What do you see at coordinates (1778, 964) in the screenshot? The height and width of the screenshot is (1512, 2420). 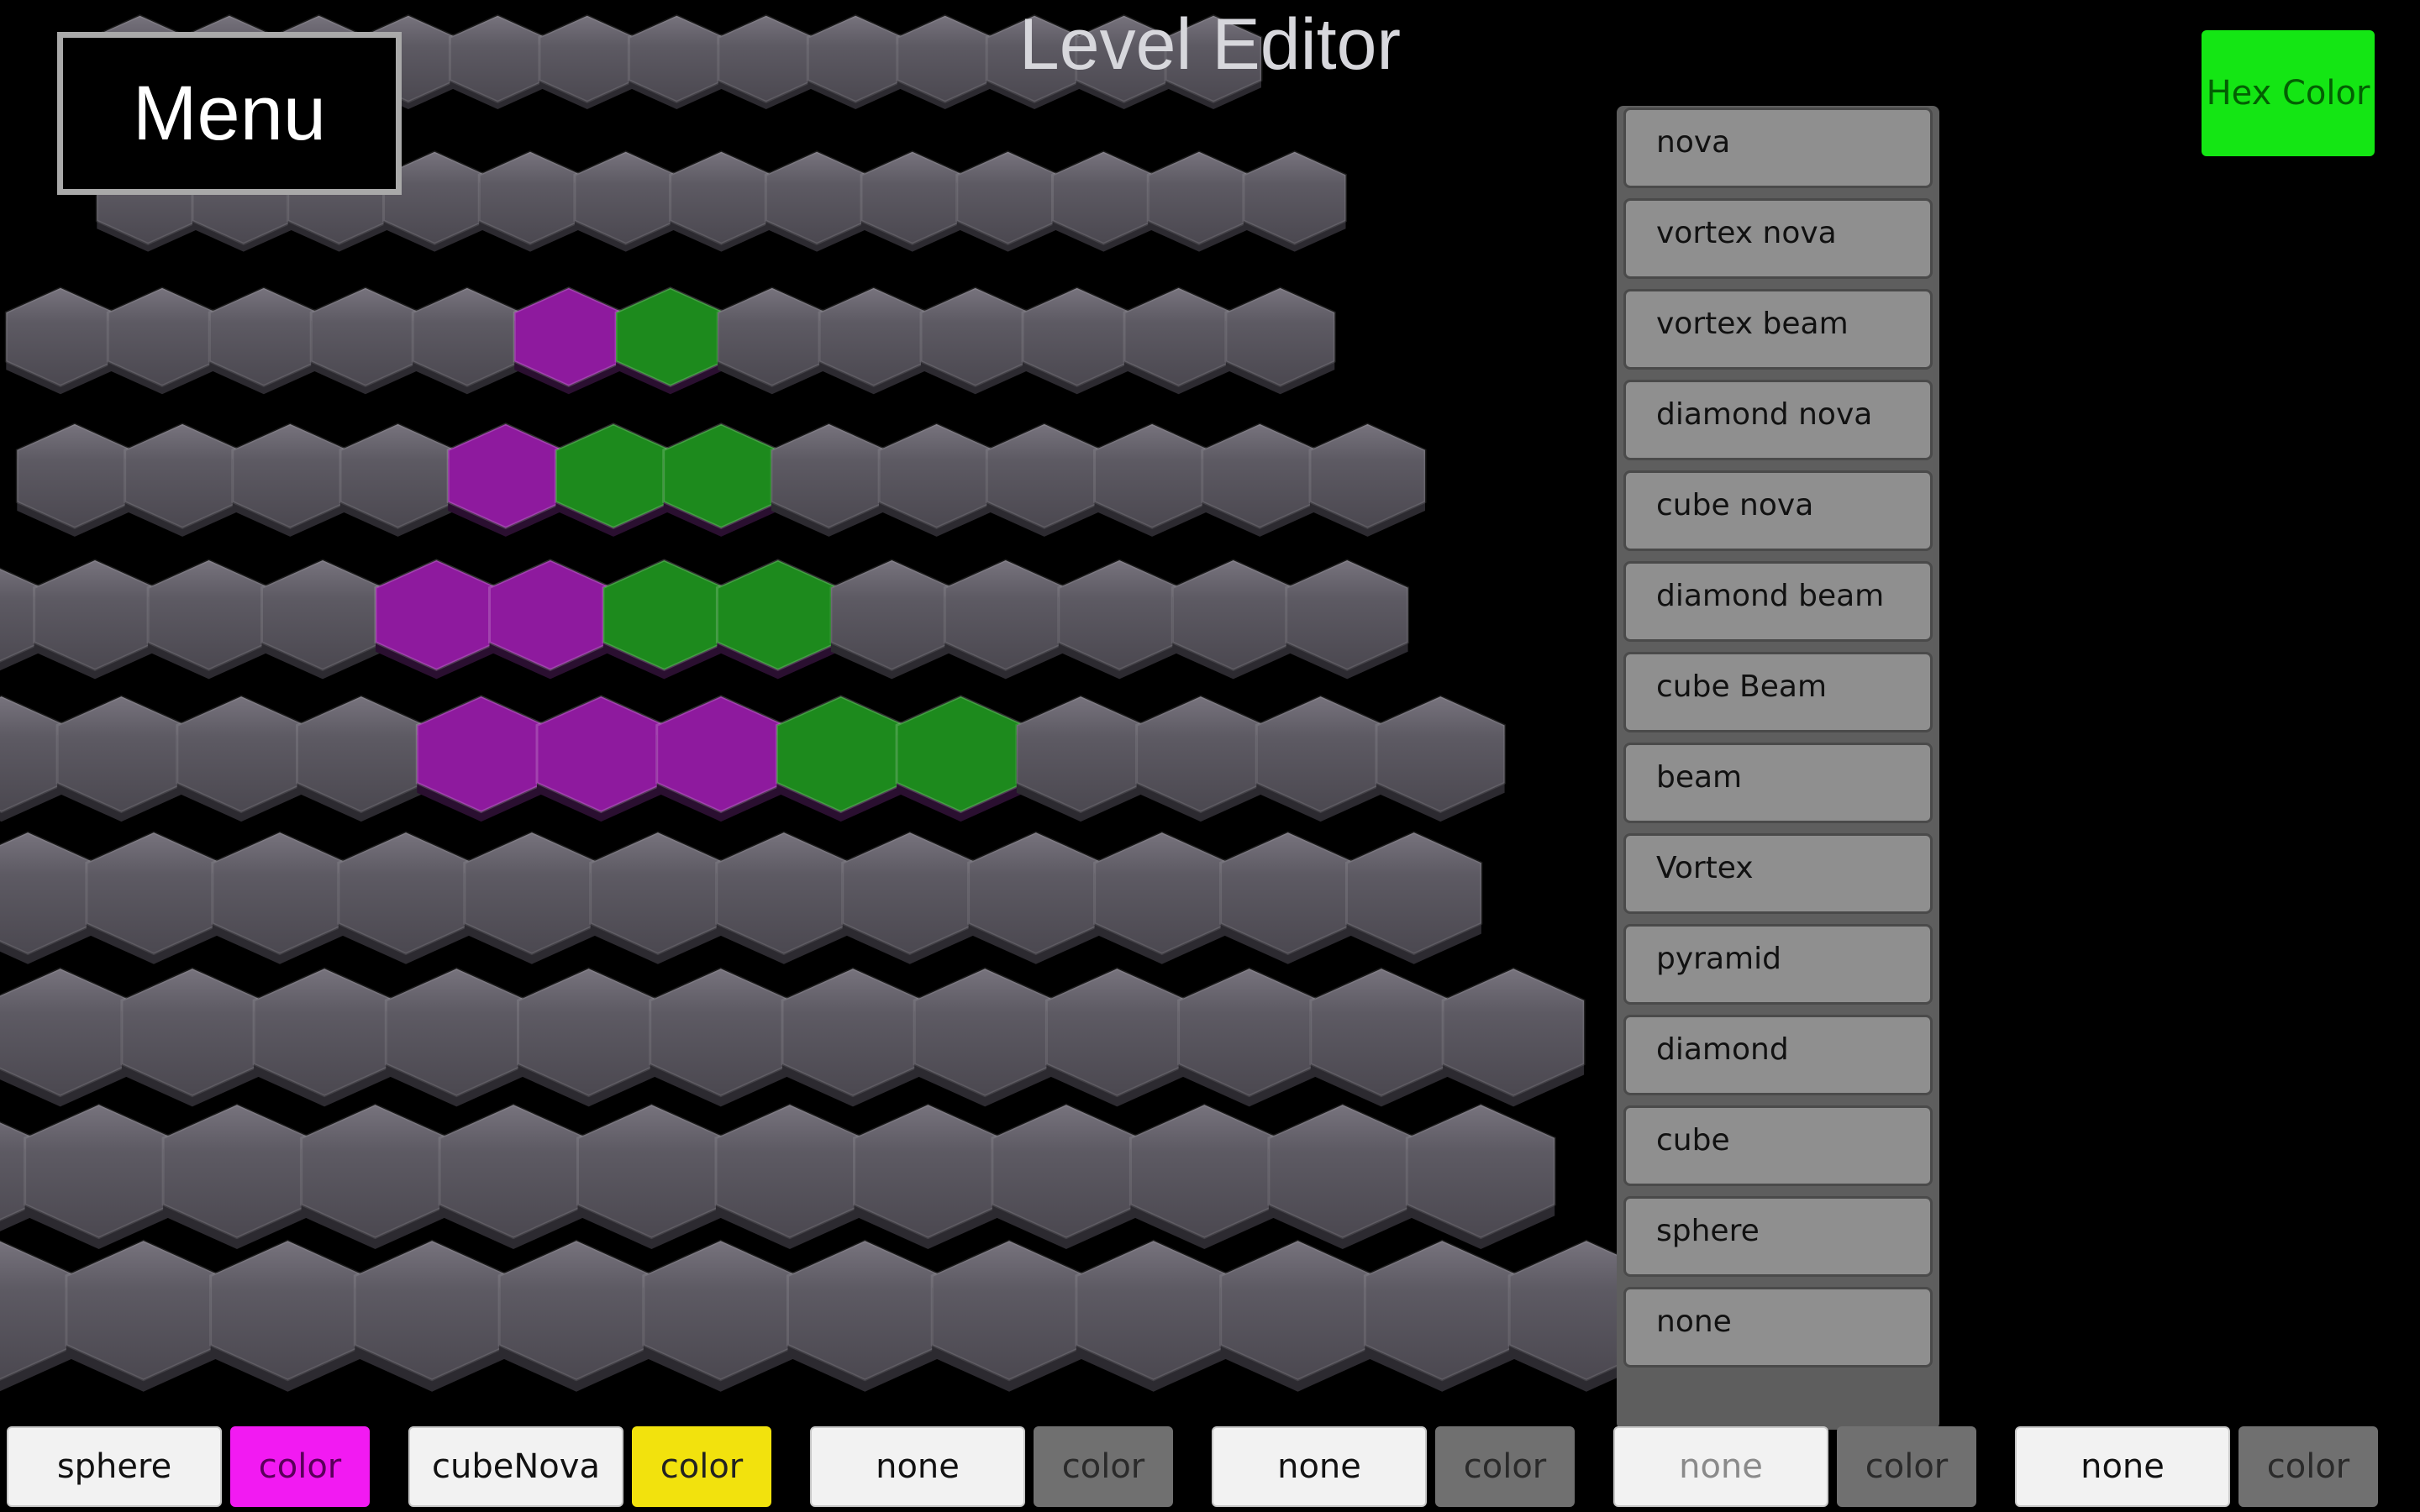 I see `shape-option: pyramid` at bounding box center [1778, 964].